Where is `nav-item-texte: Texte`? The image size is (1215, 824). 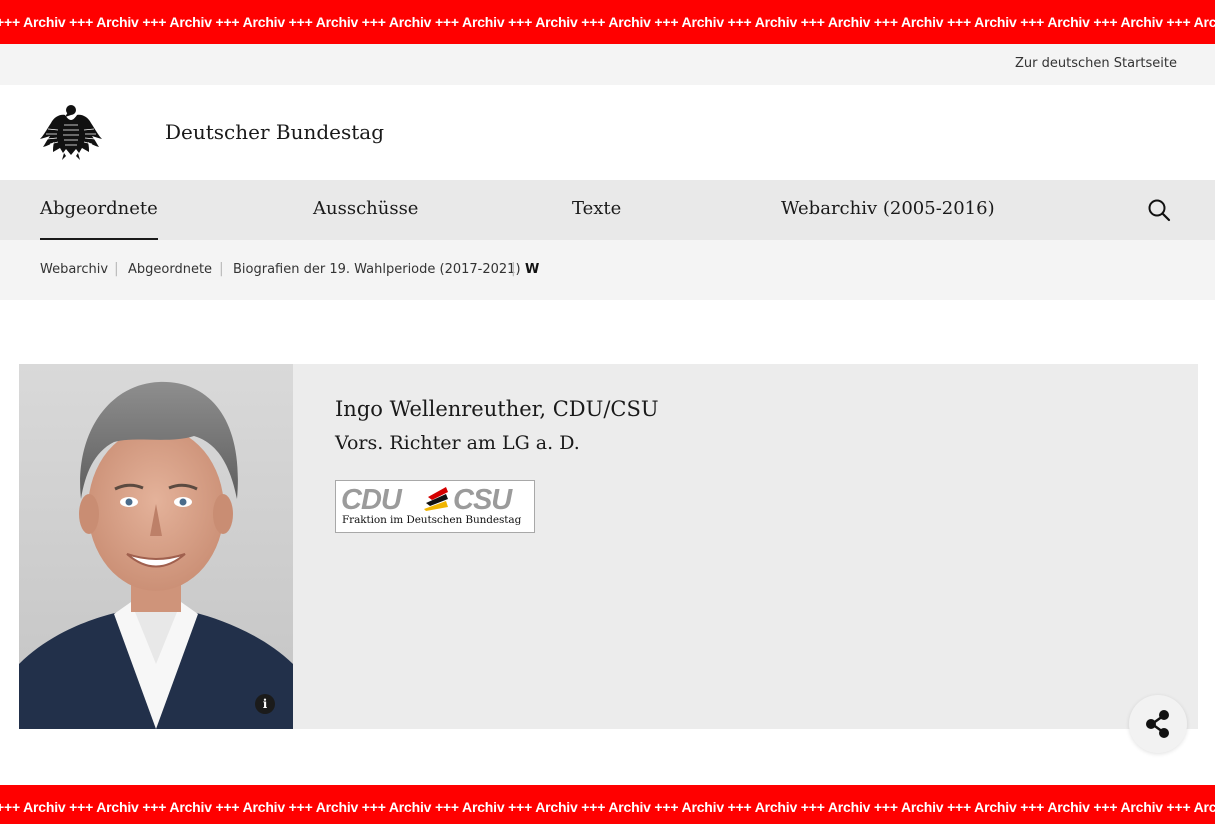 nav-item-texte: Texte is located at coordinates (596, 210).